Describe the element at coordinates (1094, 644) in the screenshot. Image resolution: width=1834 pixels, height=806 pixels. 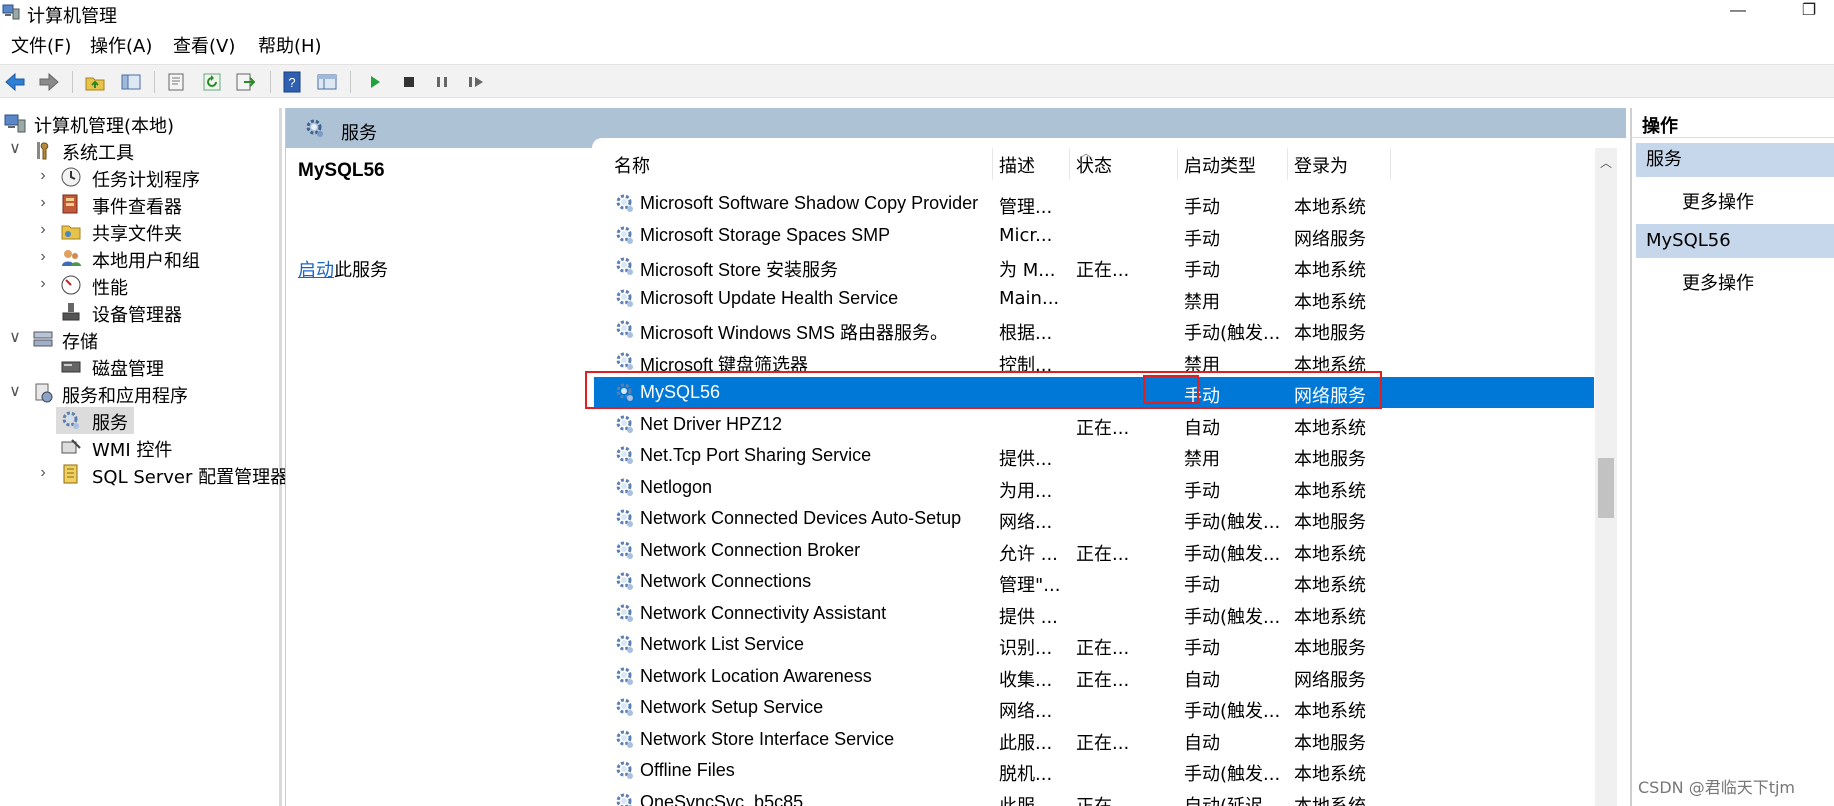
I see `table-row: Network List Service 识别... 正在... 手动 本地服务` at that location.